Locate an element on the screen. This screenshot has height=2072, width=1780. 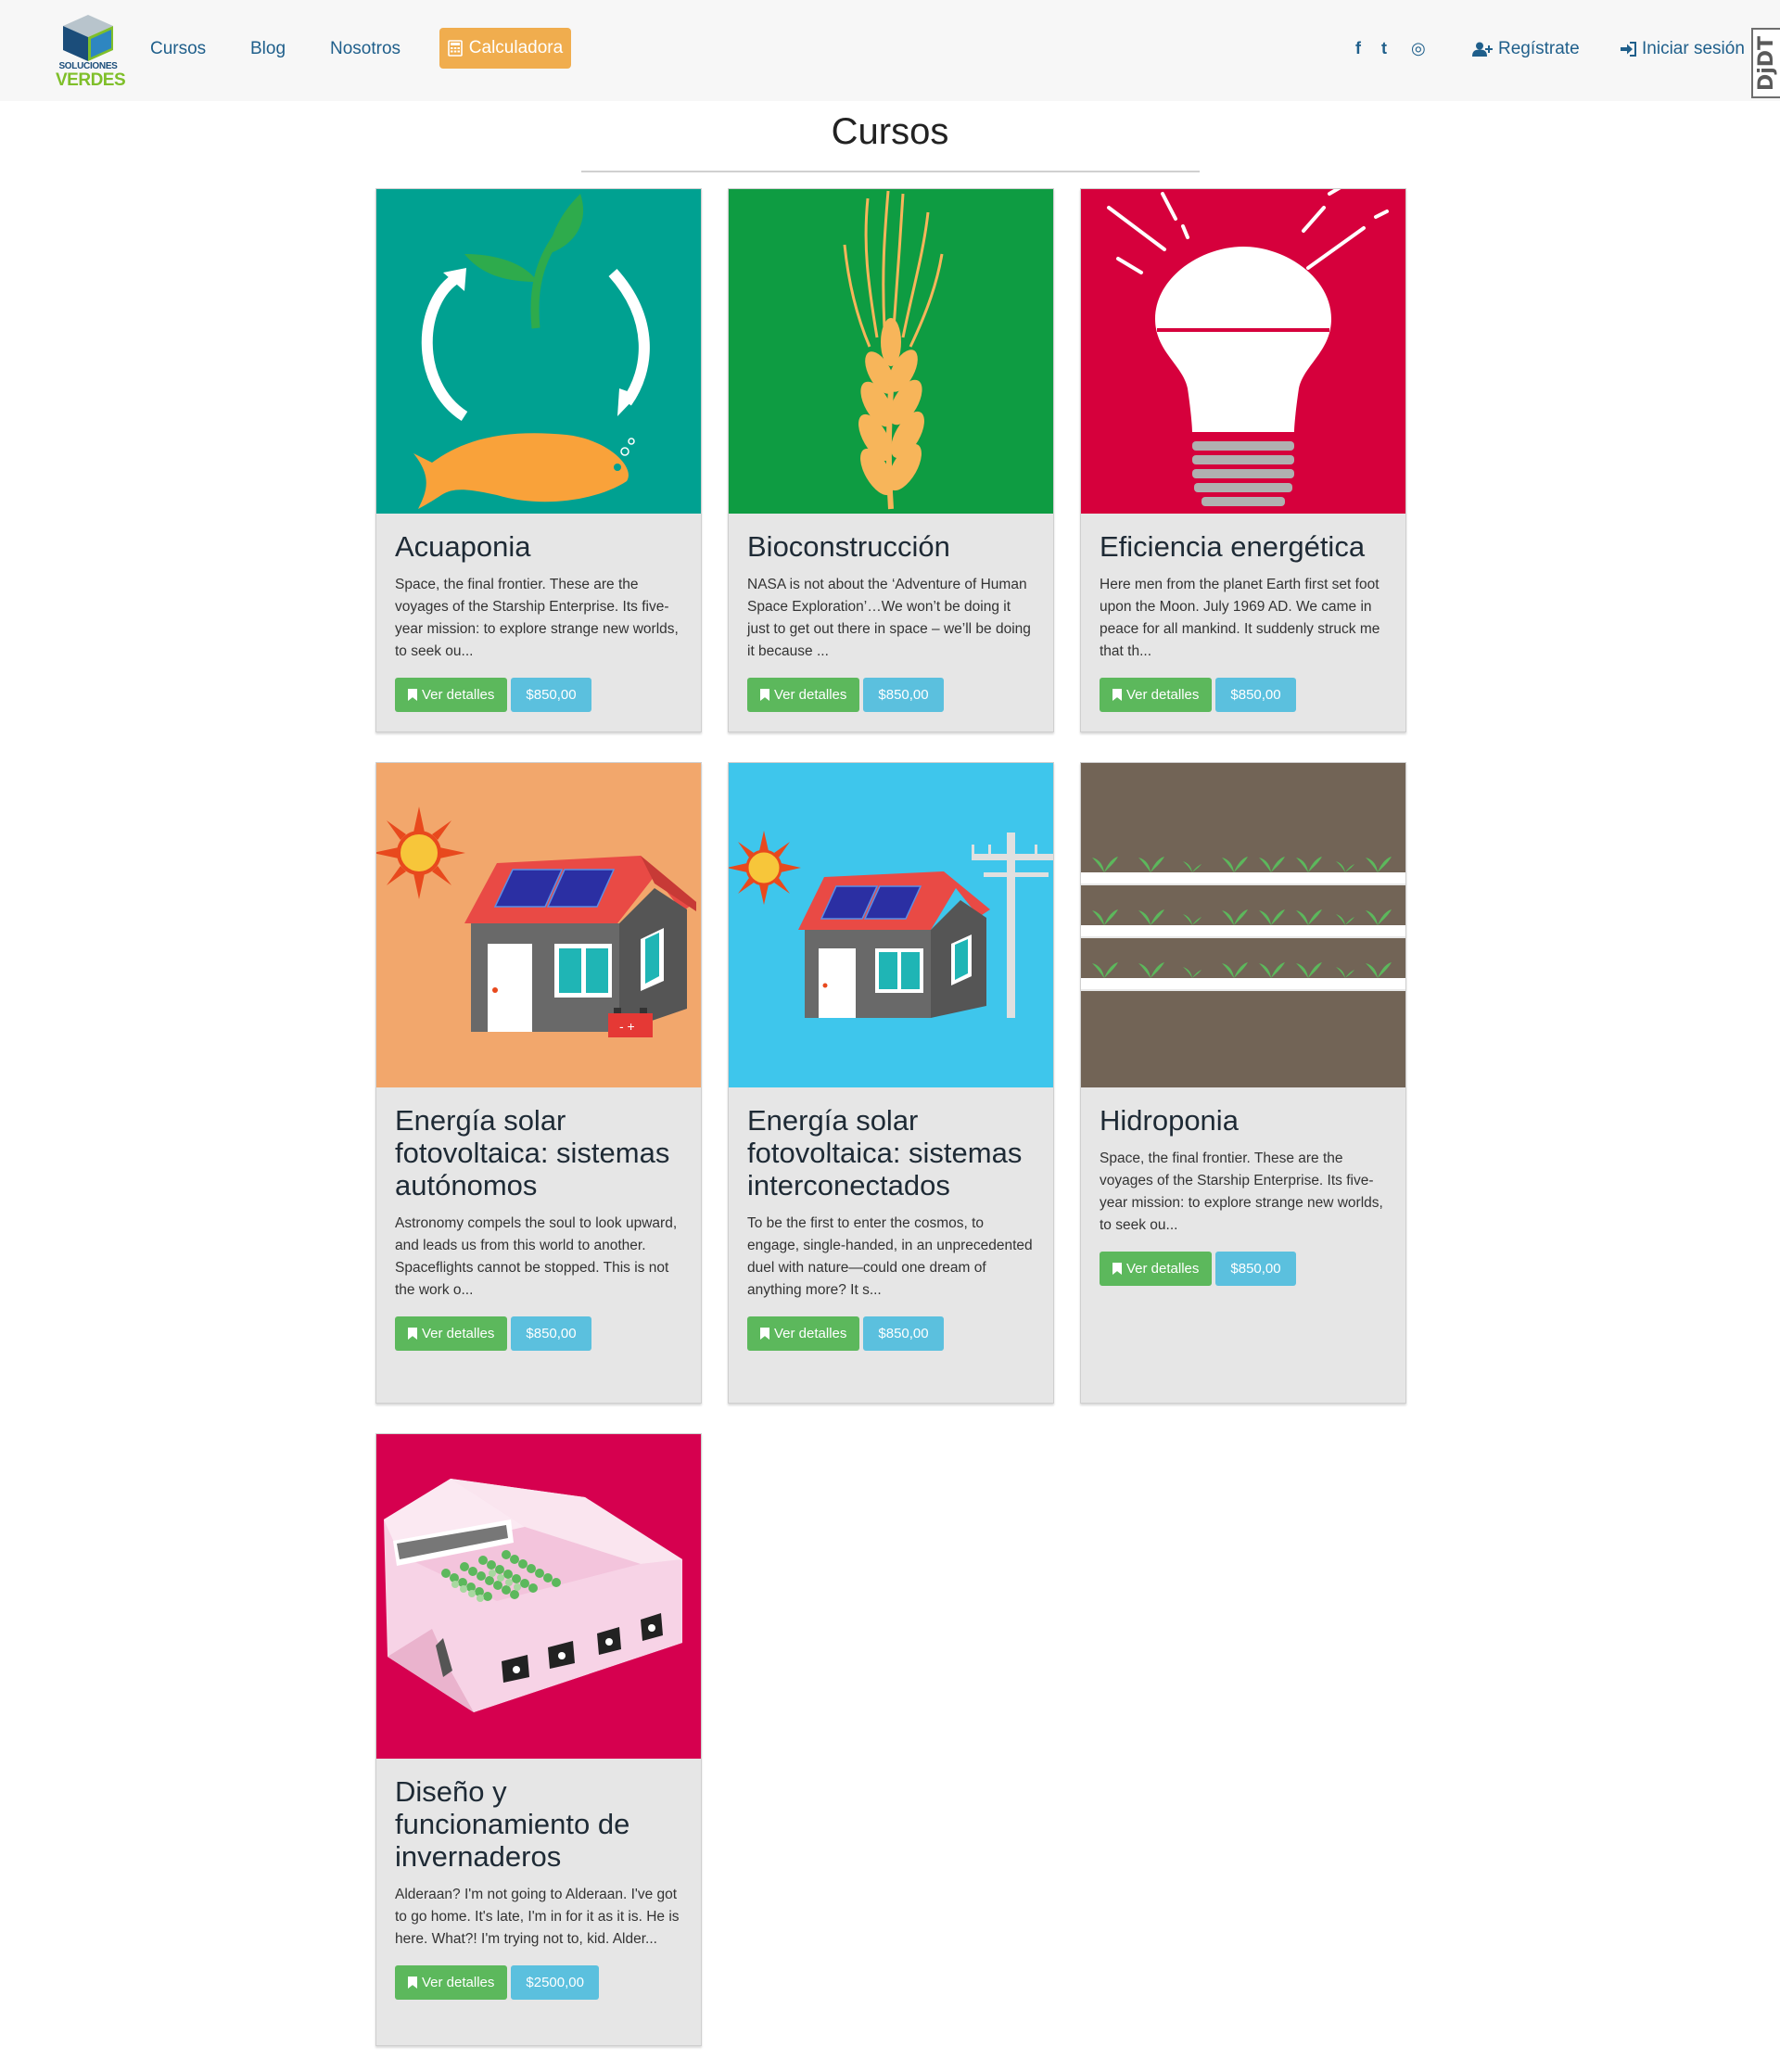
user-plus-icon is located at coordinates (1482, 50).